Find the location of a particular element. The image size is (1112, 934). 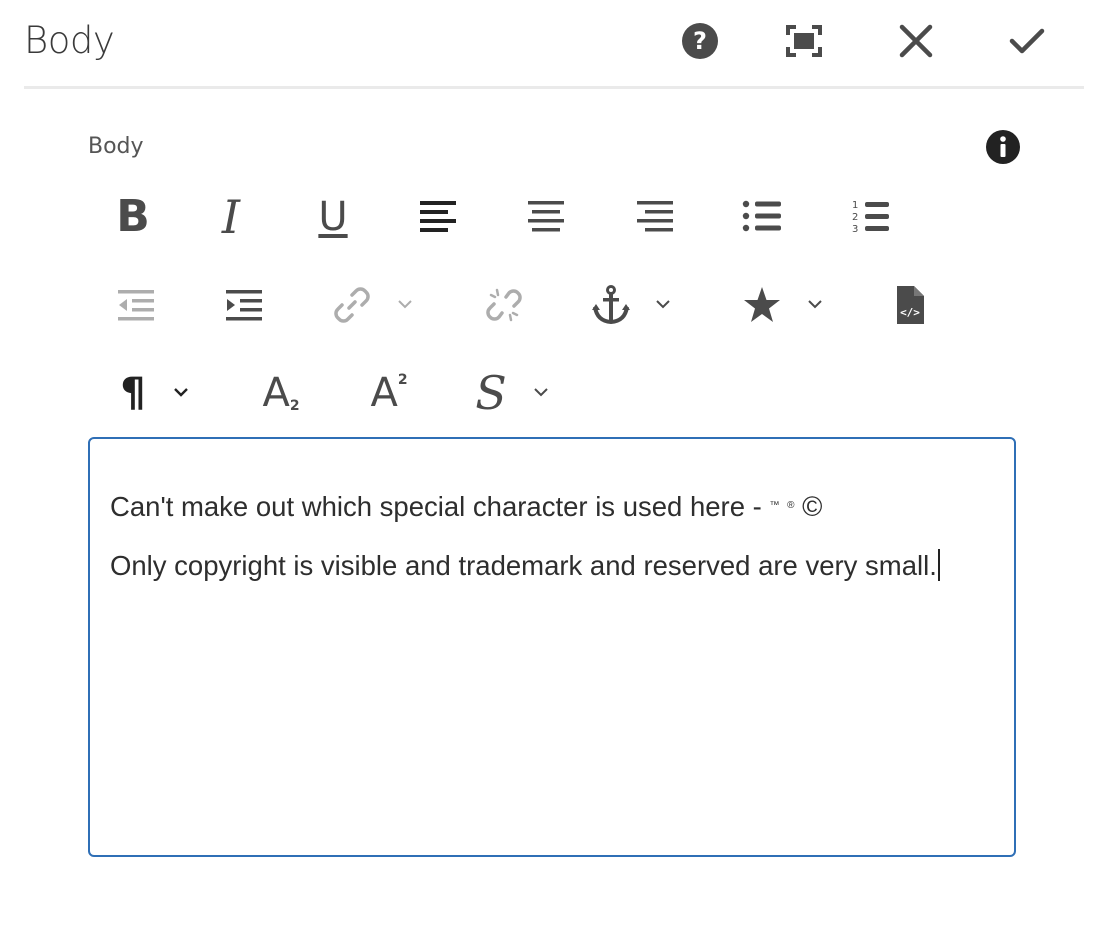

paragraph-format-dropdown is located at coordinates (181, 392).